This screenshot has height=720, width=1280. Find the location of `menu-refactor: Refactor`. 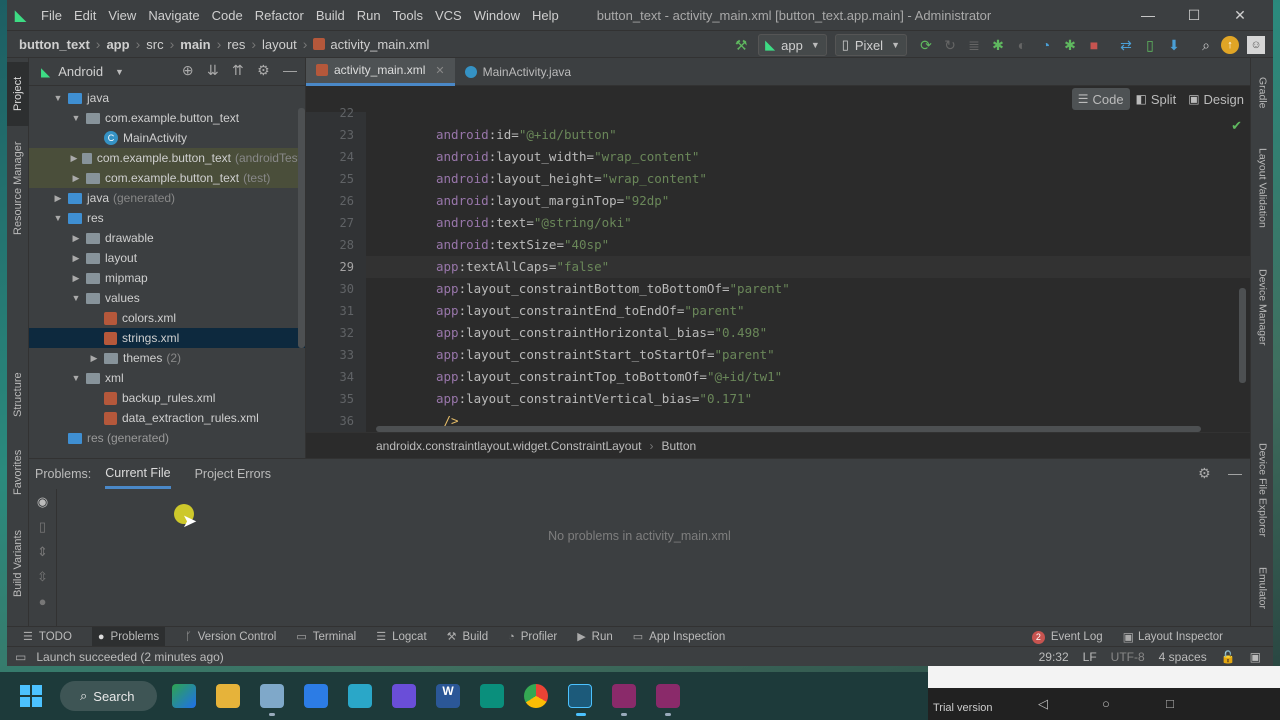

menu-refactor: Refactor is located at coordinates (279, 15).